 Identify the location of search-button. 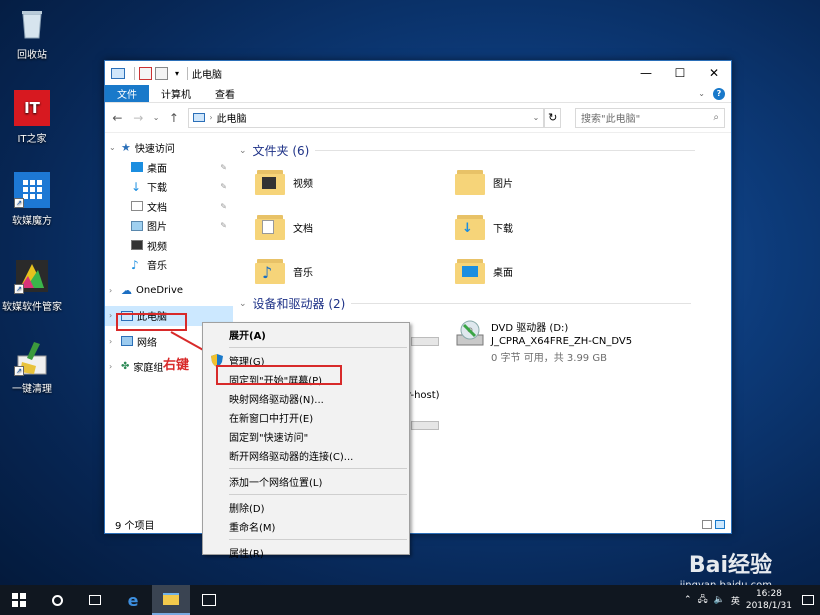
(57, 600).